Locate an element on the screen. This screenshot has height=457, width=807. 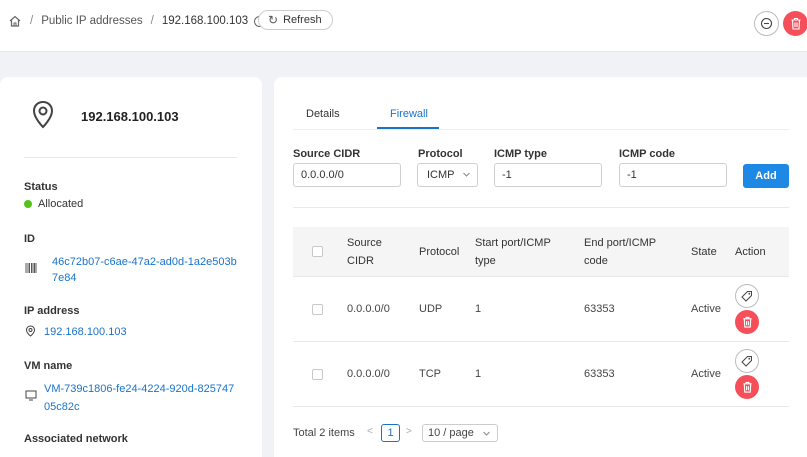
header-start-port-line2: type is located at coordinates (485, 261).